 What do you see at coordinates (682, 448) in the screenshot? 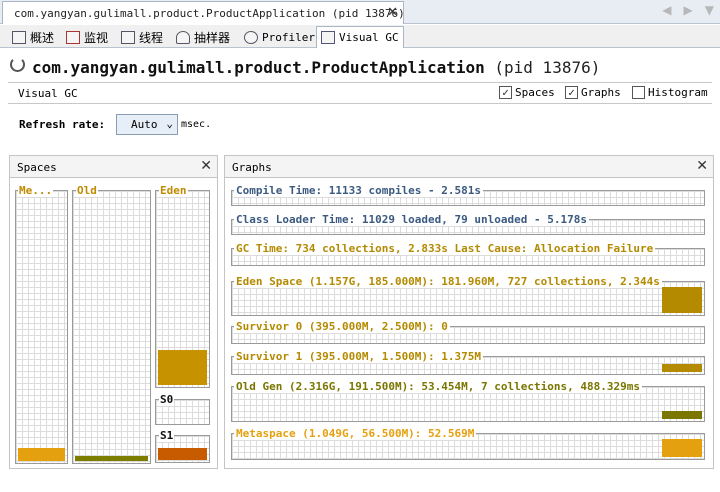
I see `metaspace-graph-bar` at bounding box center [682, 448].